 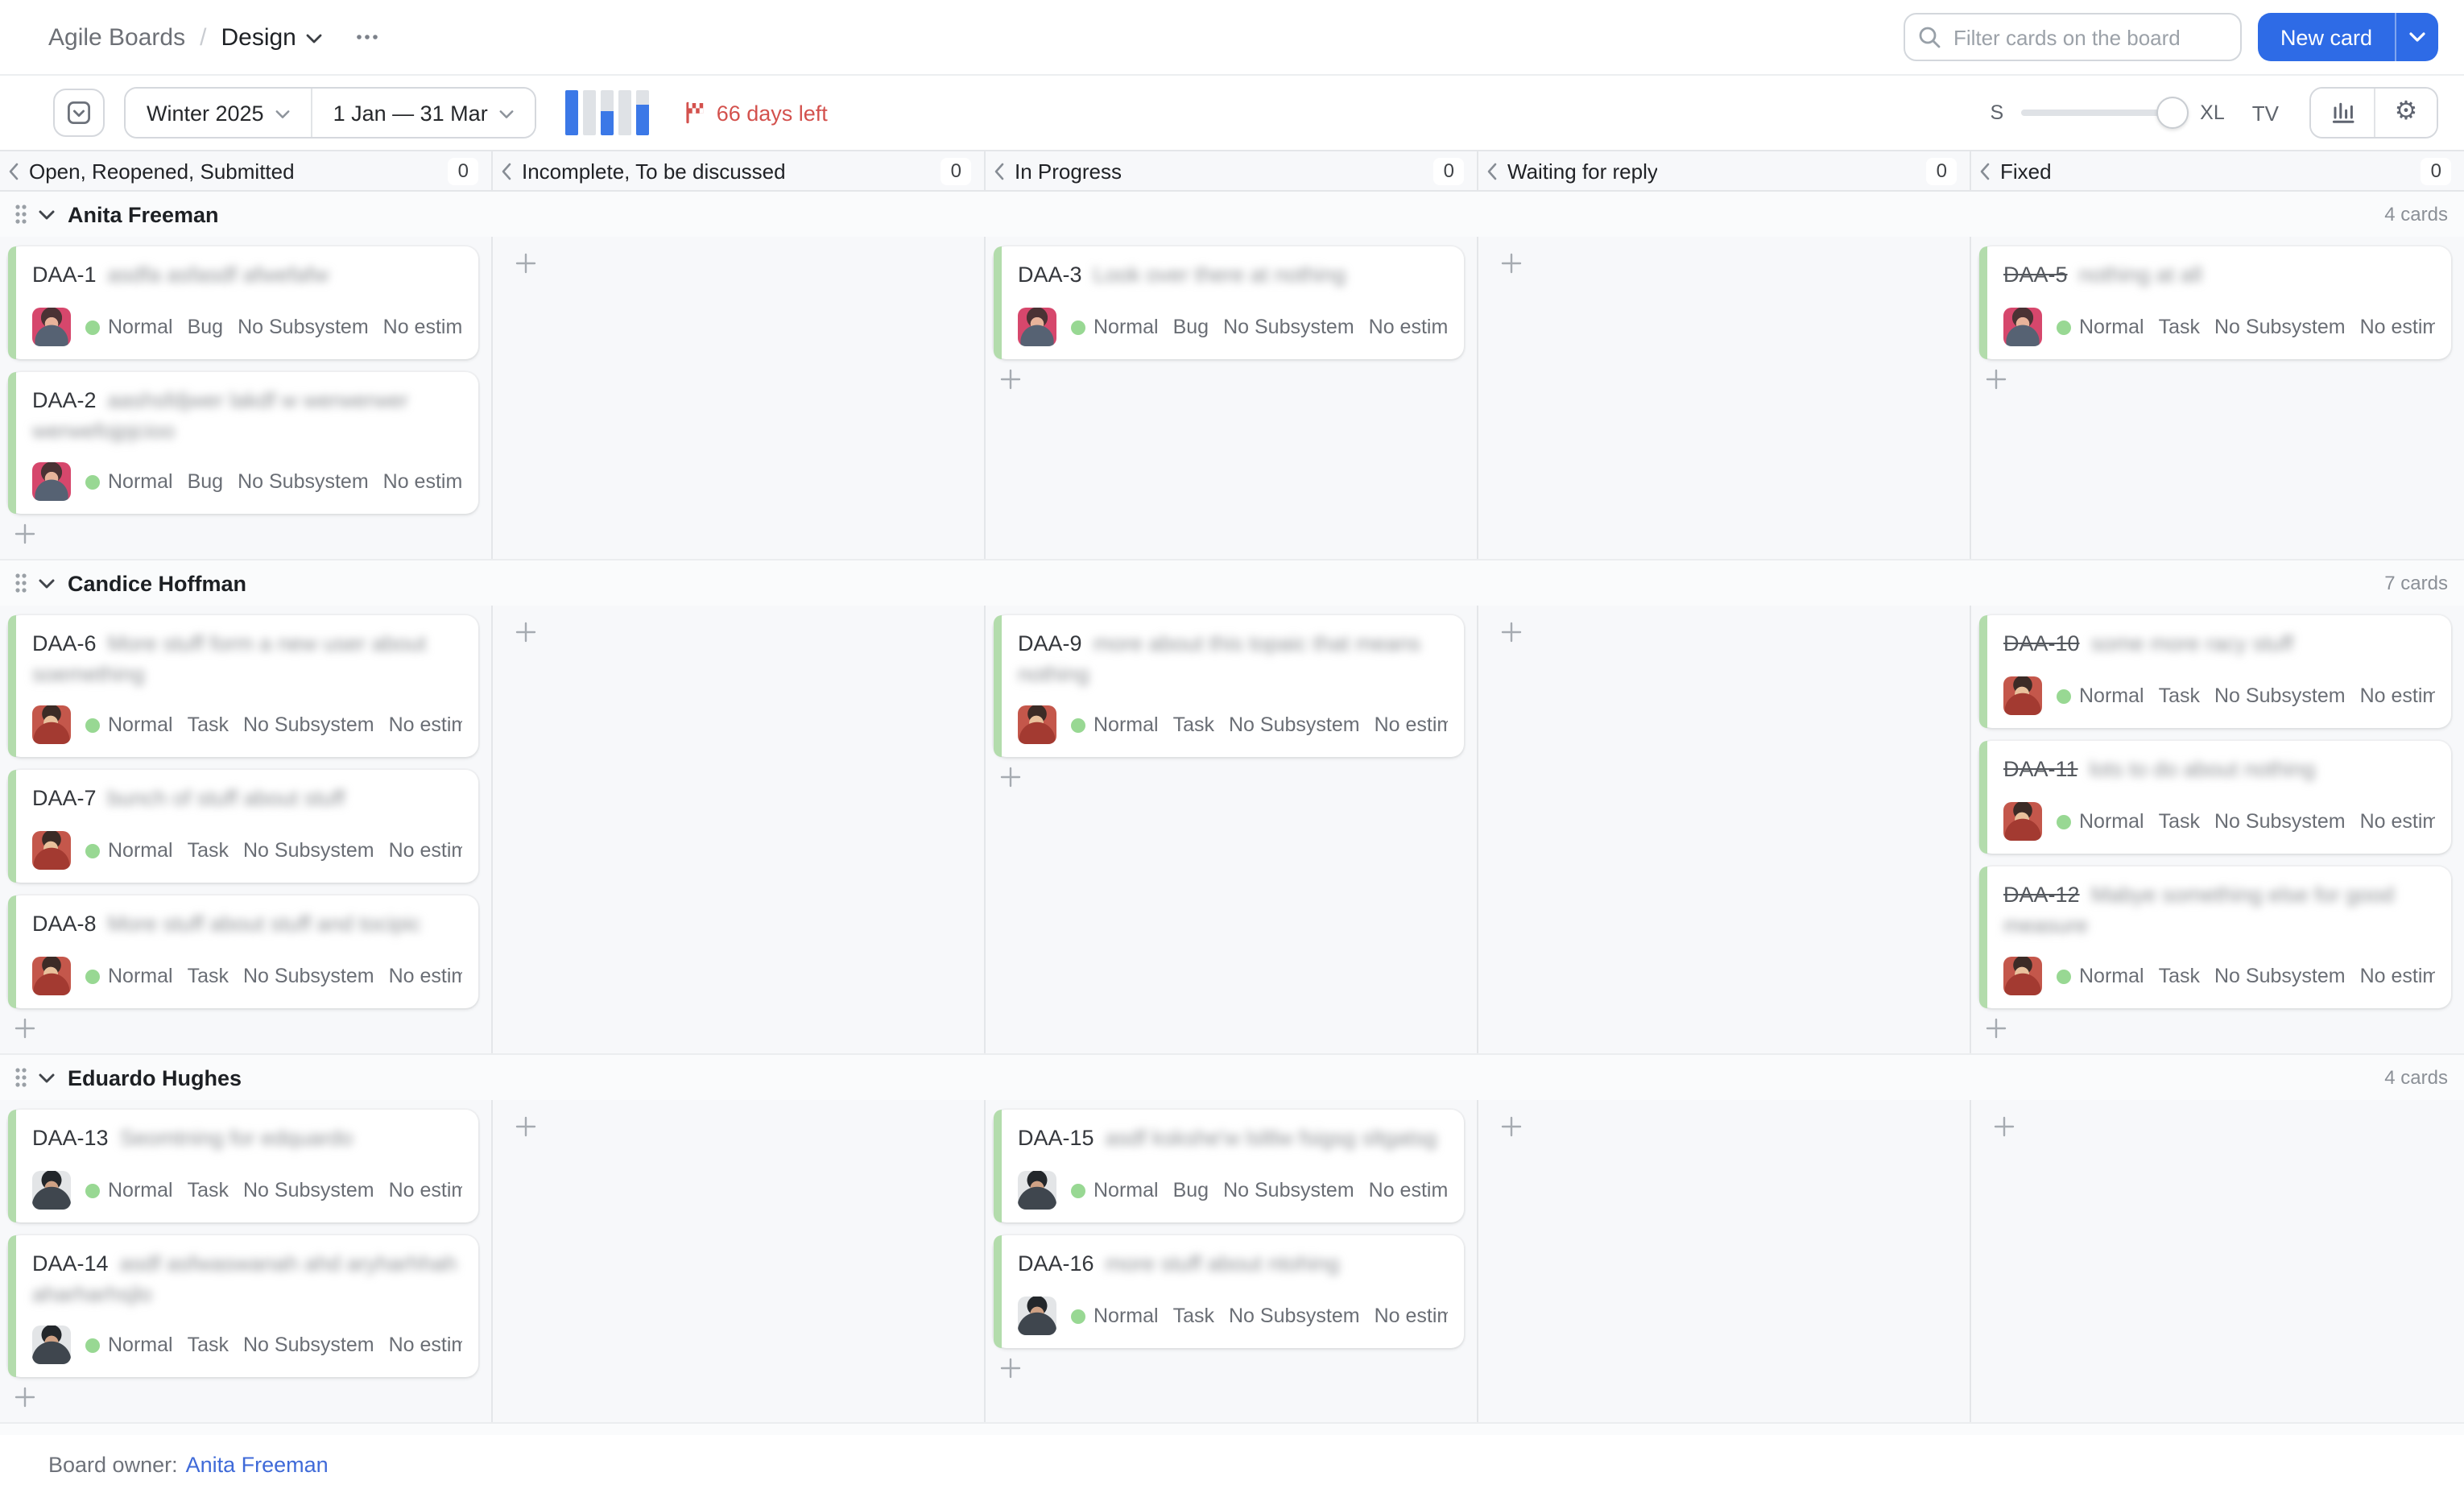 What do you see at coordinates (2105, 113) in the screenshot?
I see `card-size-slider` at bounding box center [2105, 113].